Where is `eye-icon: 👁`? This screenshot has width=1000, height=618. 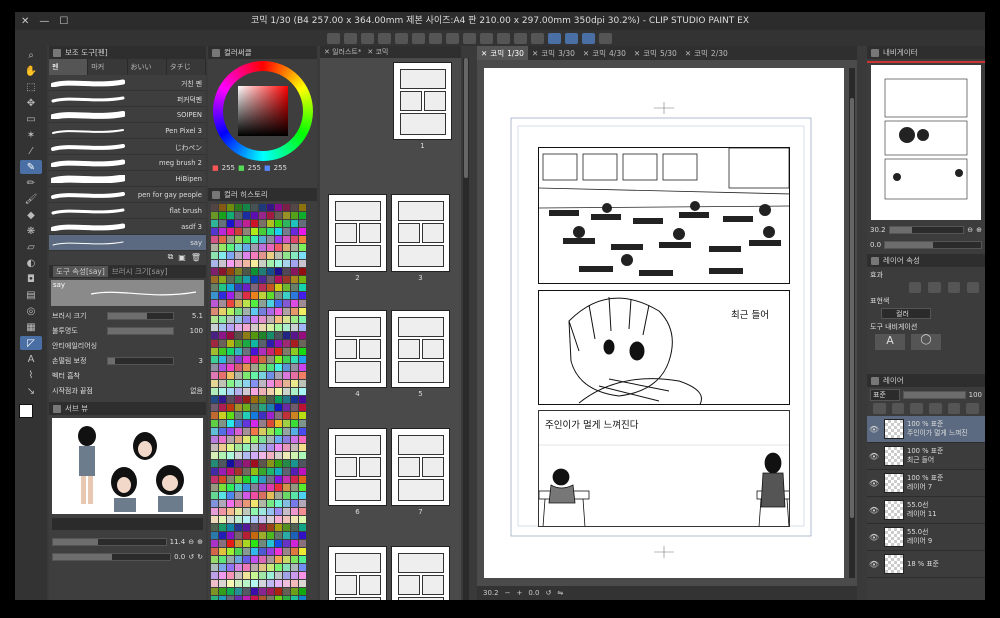 eye-icon: 👁 is located at coordinates (874, 483).